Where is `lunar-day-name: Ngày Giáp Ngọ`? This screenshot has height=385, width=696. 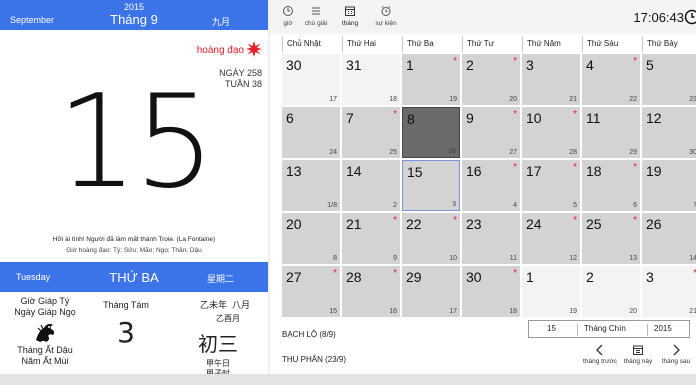
lunar-day-name: Ngày Giáp Ngọ is located at coordinates (45, 312).